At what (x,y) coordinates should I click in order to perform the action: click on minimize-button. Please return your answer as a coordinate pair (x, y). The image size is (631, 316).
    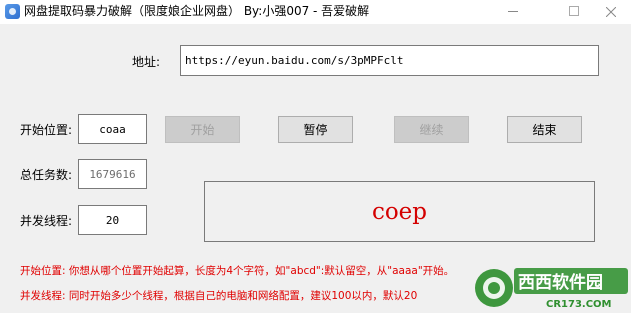
    Looking at the image, I should click on (513, 12).